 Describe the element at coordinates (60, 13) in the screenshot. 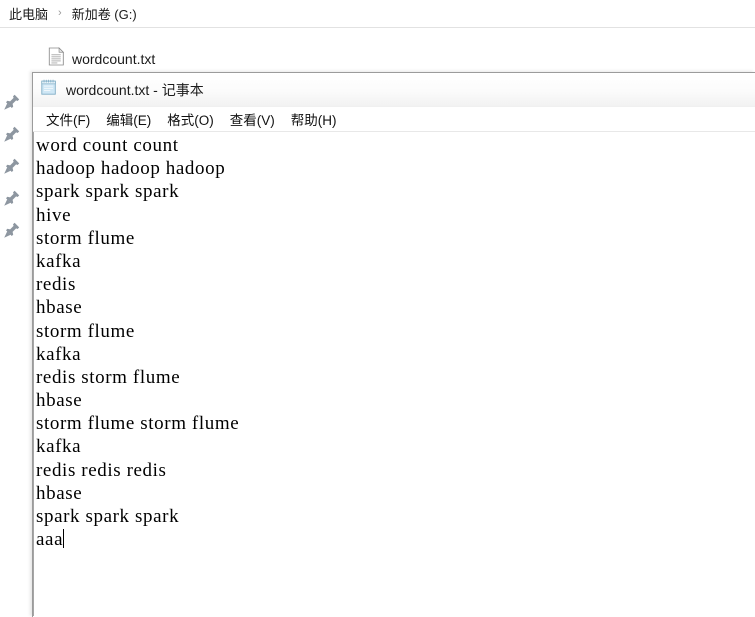

I see `chevron-right-icon: ›` at that location.